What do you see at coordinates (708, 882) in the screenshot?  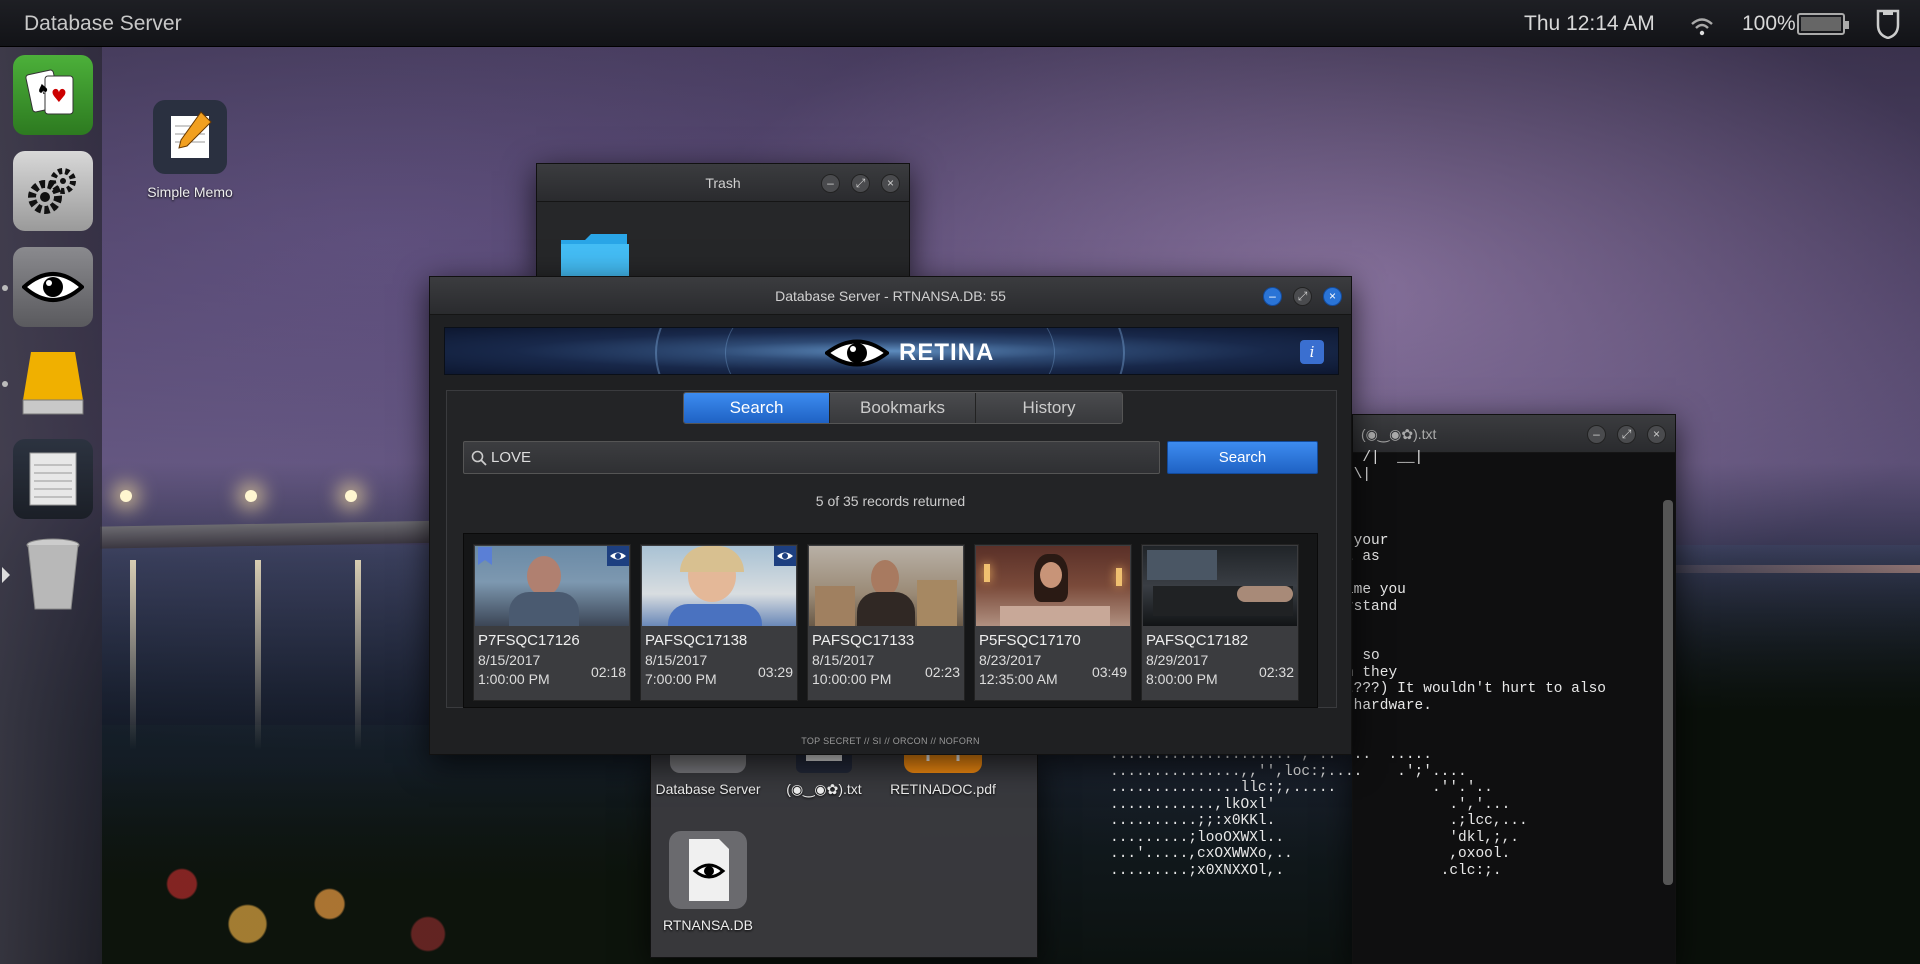 I see `file-item-rtnansa-db: RTNANSA.DB` at bounding box center [708, 882].